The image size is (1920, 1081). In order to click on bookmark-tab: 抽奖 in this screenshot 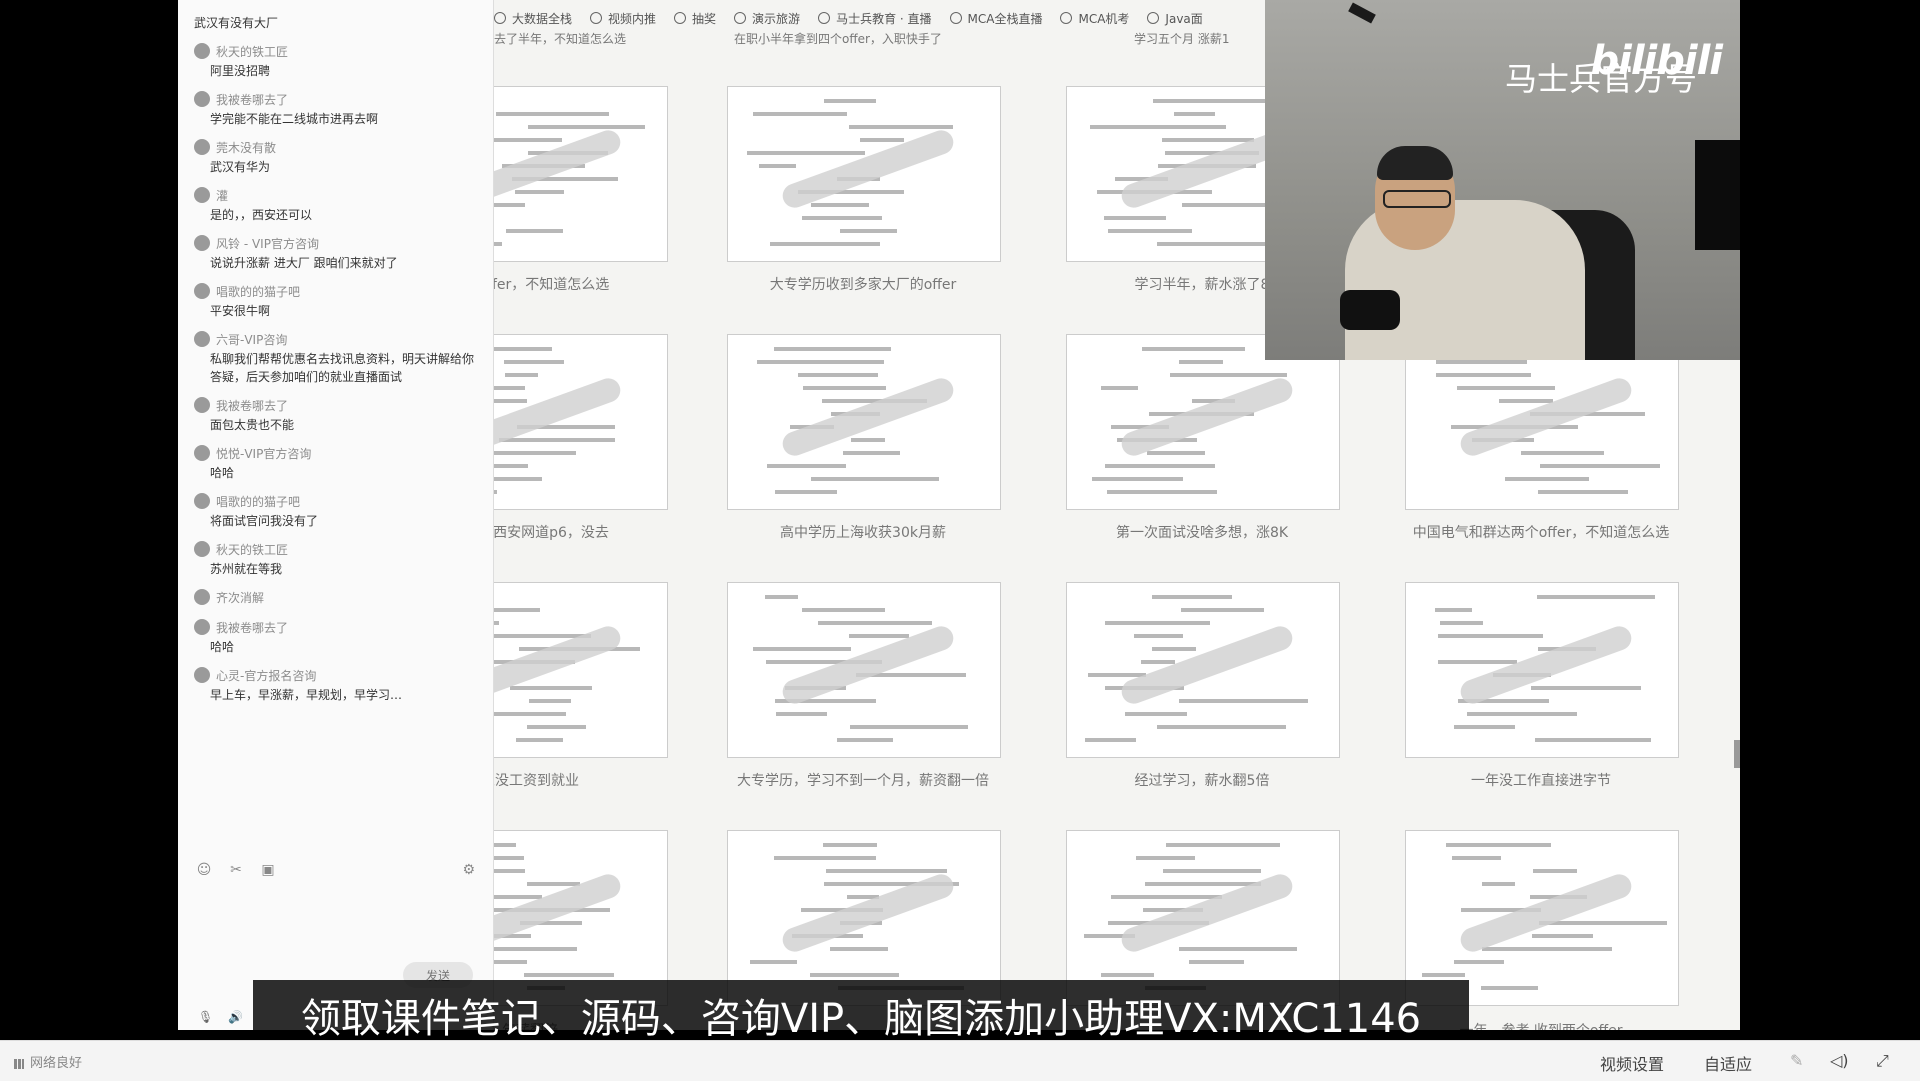, I will do `click(695, 18)`.